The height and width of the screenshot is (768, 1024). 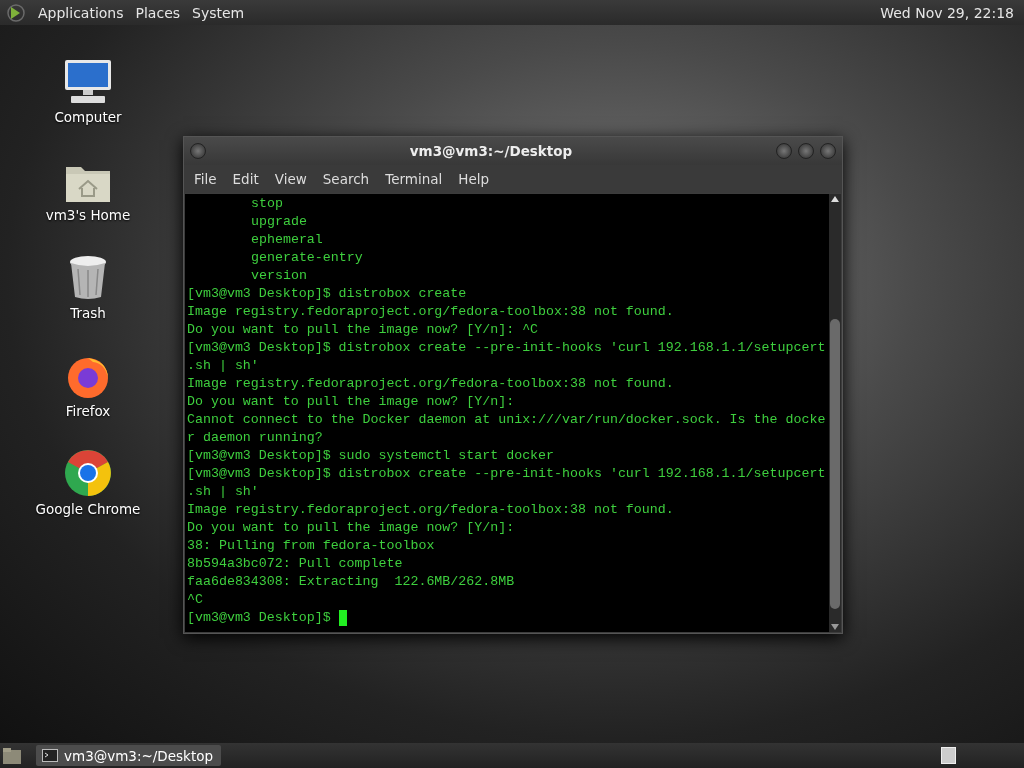 What do you see at coordinates (205, 179) in the screenshot?
I see `menu-item: File` at bounding box center [205, 179].